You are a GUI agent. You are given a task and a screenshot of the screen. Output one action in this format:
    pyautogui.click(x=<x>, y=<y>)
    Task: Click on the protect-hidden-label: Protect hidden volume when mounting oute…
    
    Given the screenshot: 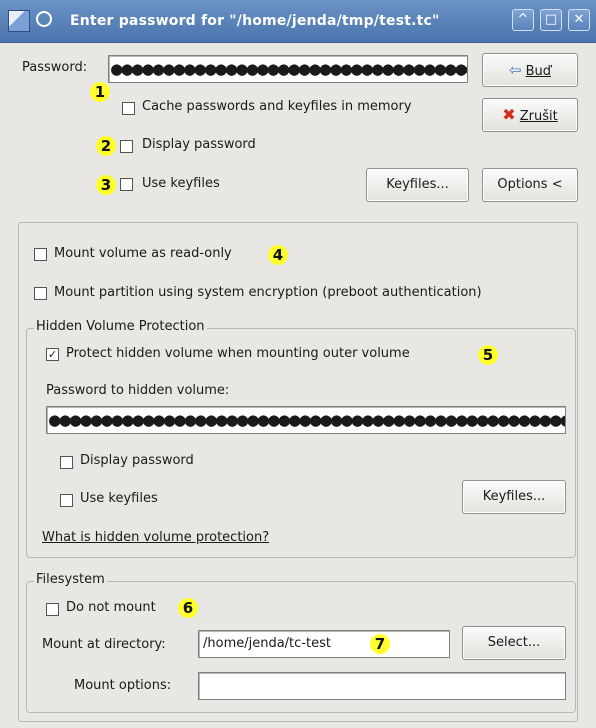 What is the action you would take?
    pyautogui.click(x=238, y=353)
    